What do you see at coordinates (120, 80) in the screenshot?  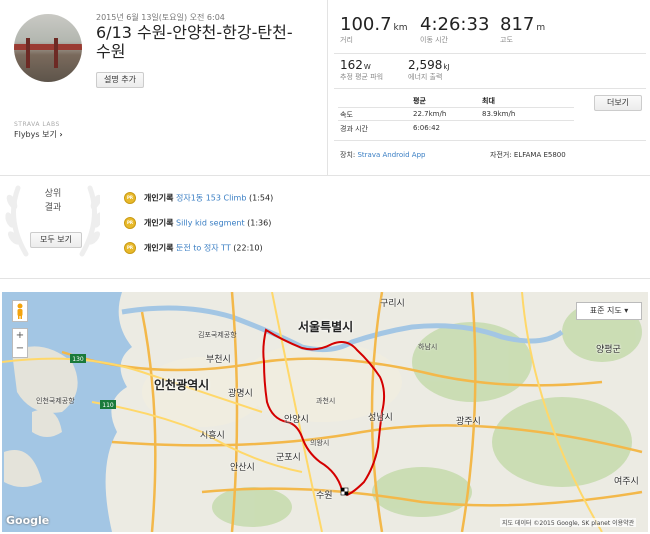 I see `add-description-button: 설명 추가` at bounding box center [120, 80].